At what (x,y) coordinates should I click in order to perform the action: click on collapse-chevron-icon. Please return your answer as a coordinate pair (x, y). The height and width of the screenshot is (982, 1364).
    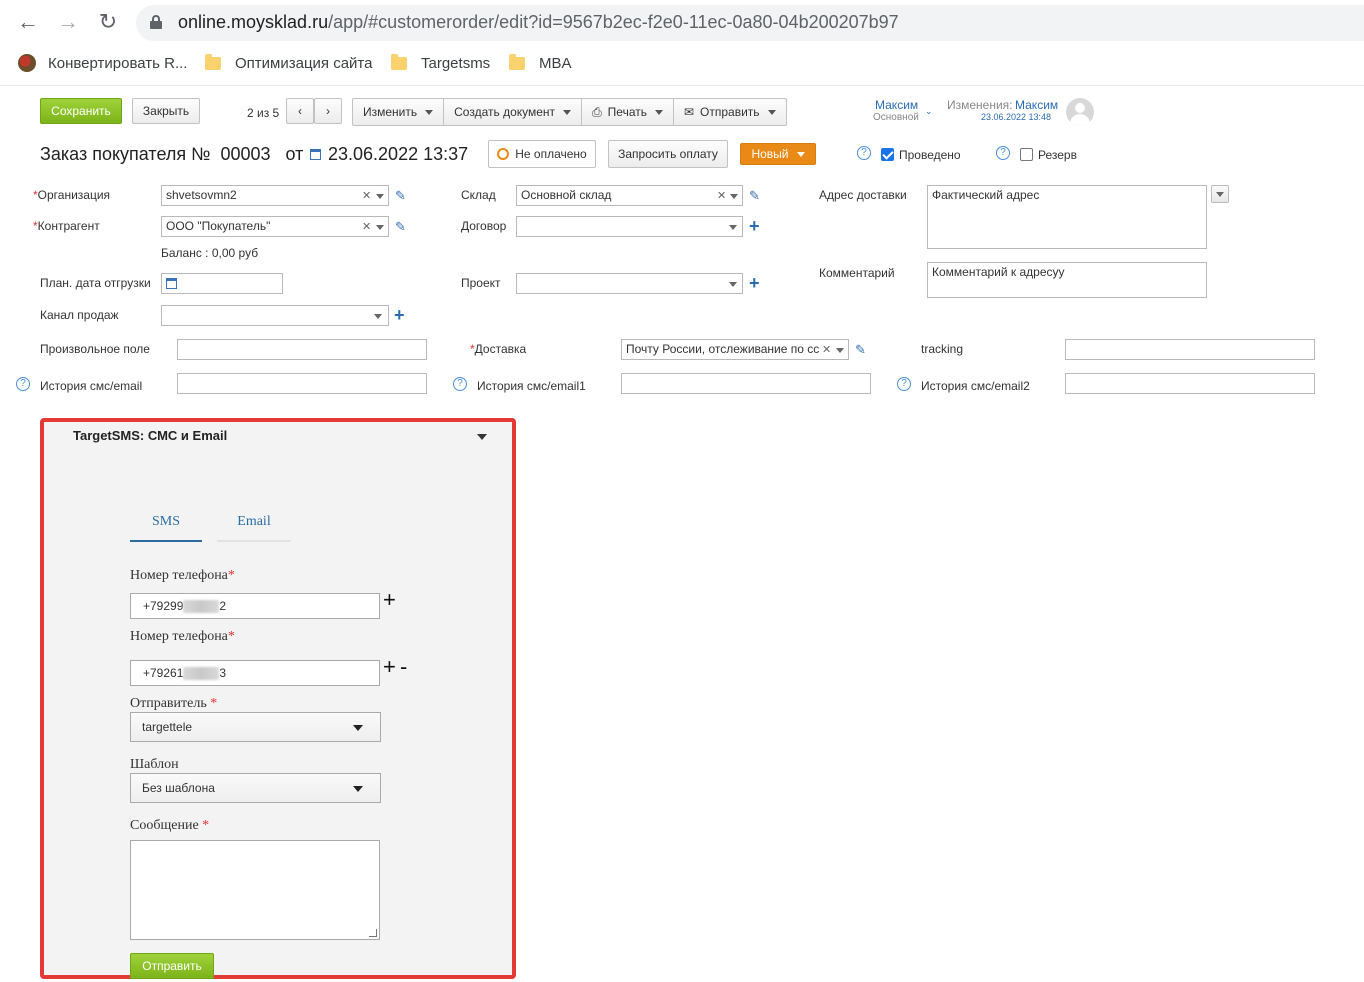
    Looking at the image, I should click on (482, 437).